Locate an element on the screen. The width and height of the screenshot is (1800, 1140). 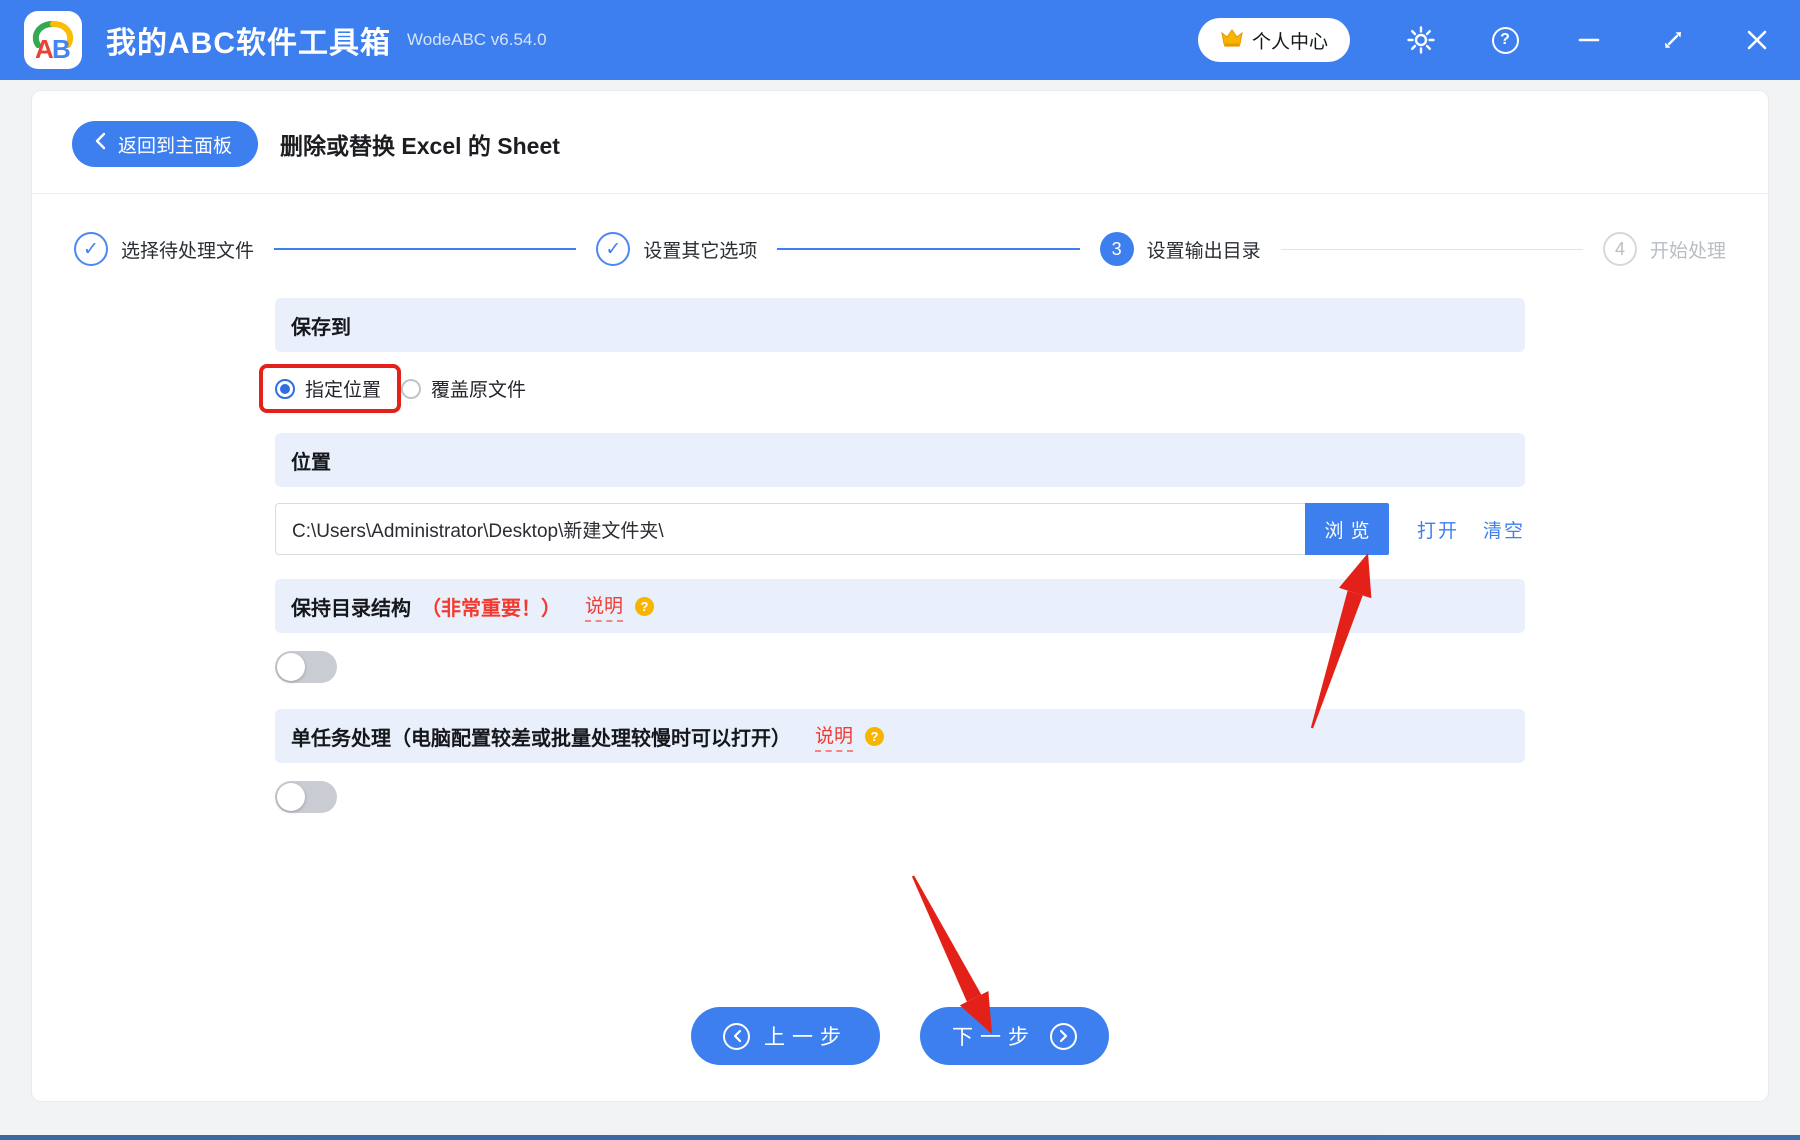
single-task-toggle is located at coordinates (306, 797).